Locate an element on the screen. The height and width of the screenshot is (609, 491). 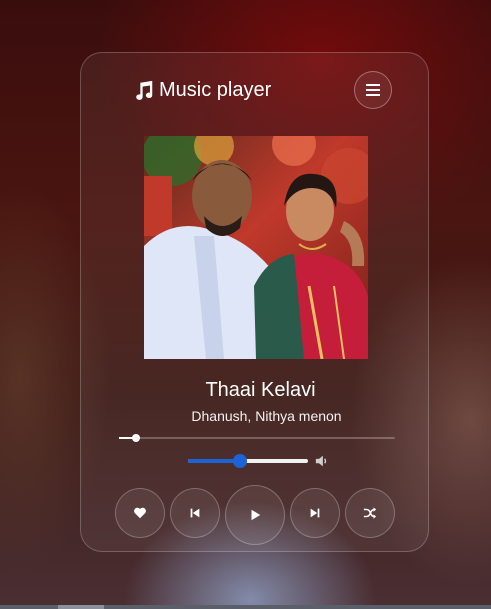
heart-icon is located at coordinates (140, 513).